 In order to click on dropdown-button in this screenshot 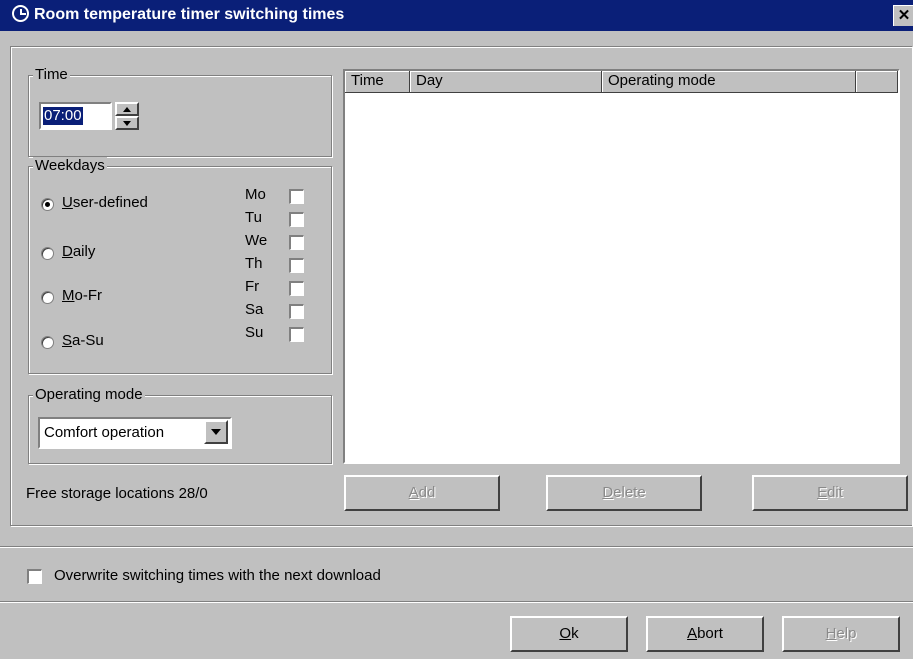, I will do `click(216, 432)`.